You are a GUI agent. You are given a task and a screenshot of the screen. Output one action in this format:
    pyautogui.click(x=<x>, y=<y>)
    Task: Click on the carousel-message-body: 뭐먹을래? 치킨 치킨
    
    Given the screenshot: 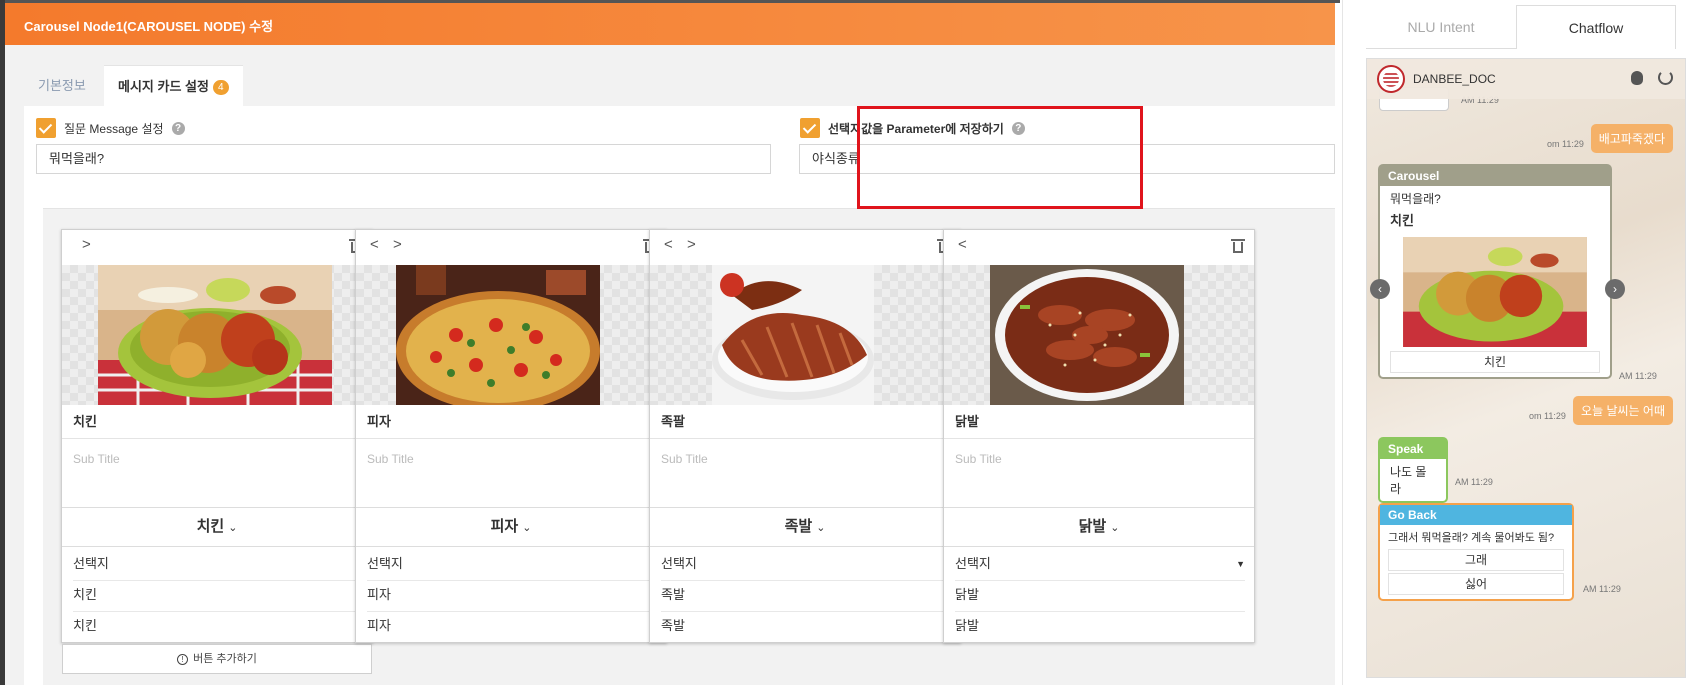 What is the action you would take?
    pyautogui.click(x=1495, y=281)
    